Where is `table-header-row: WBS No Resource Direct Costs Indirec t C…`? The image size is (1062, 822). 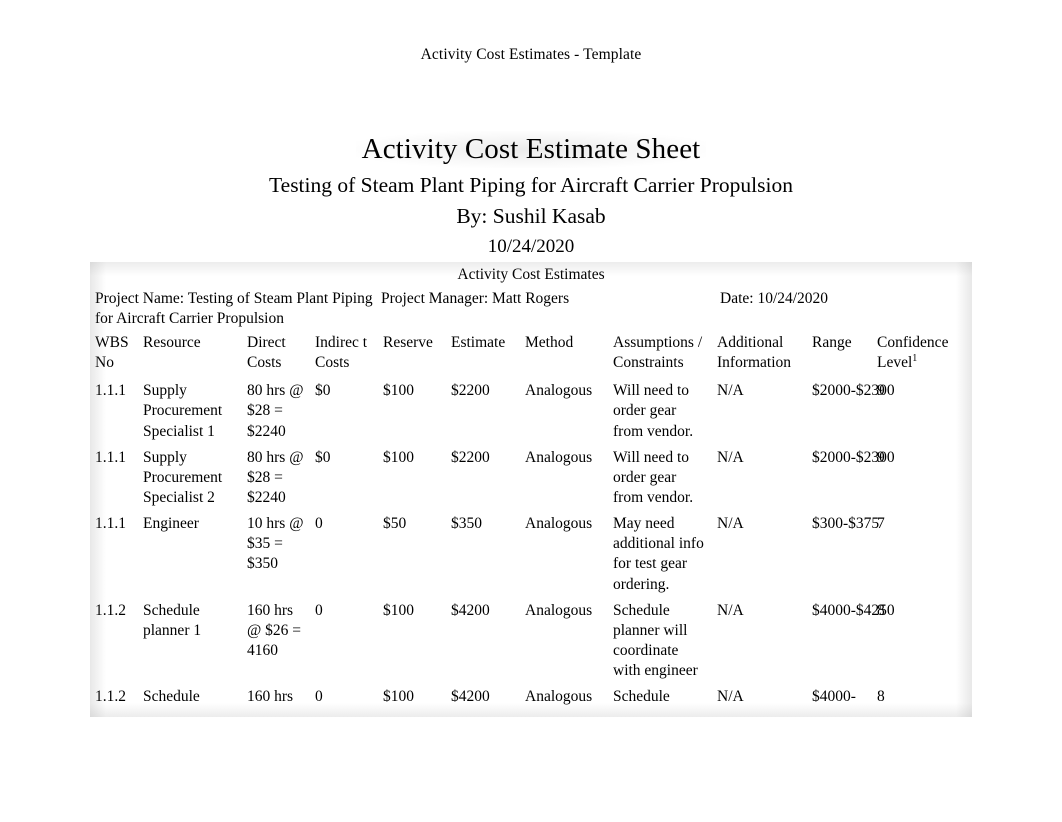 table-header-row: WBS No Resource Direct Costs Indirec t C… is located at coordinates (531, 354).